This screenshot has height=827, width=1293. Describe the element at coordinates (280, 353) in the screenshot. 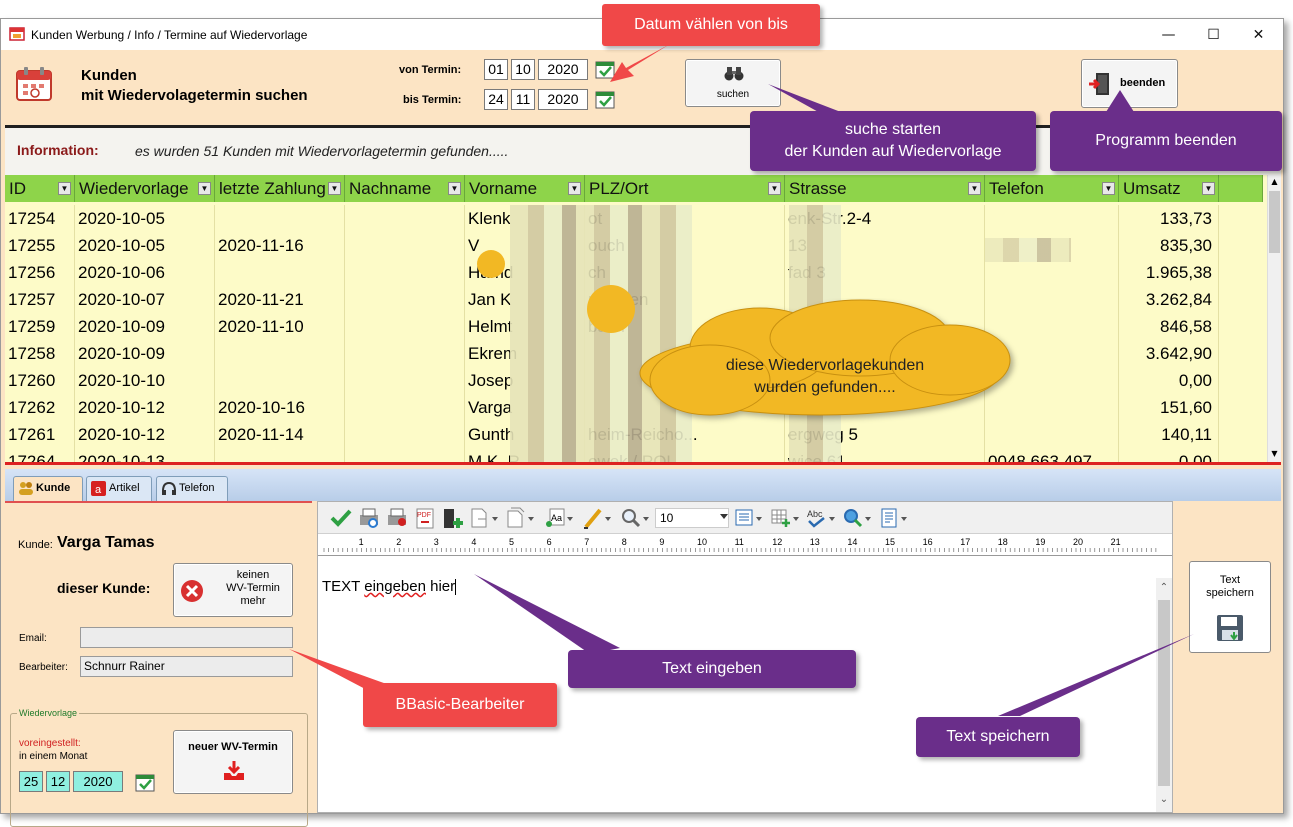

I see `cell-zahlung` at that location.